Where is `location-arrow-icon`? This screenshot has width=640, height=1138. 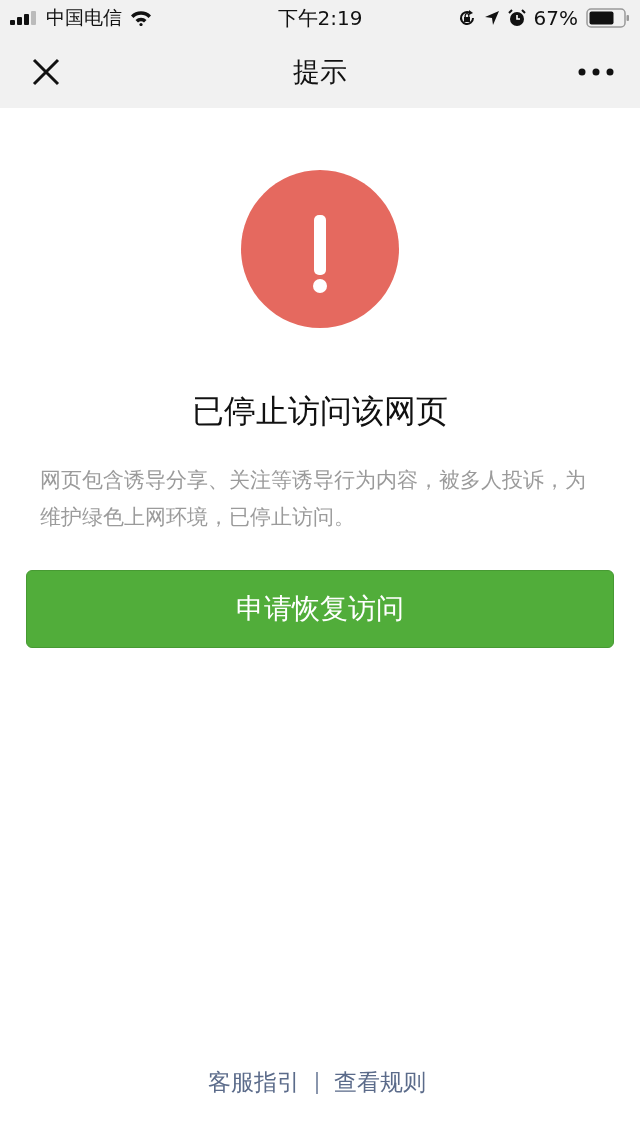 location-arrow-icon is located at coordinates (491, 18).